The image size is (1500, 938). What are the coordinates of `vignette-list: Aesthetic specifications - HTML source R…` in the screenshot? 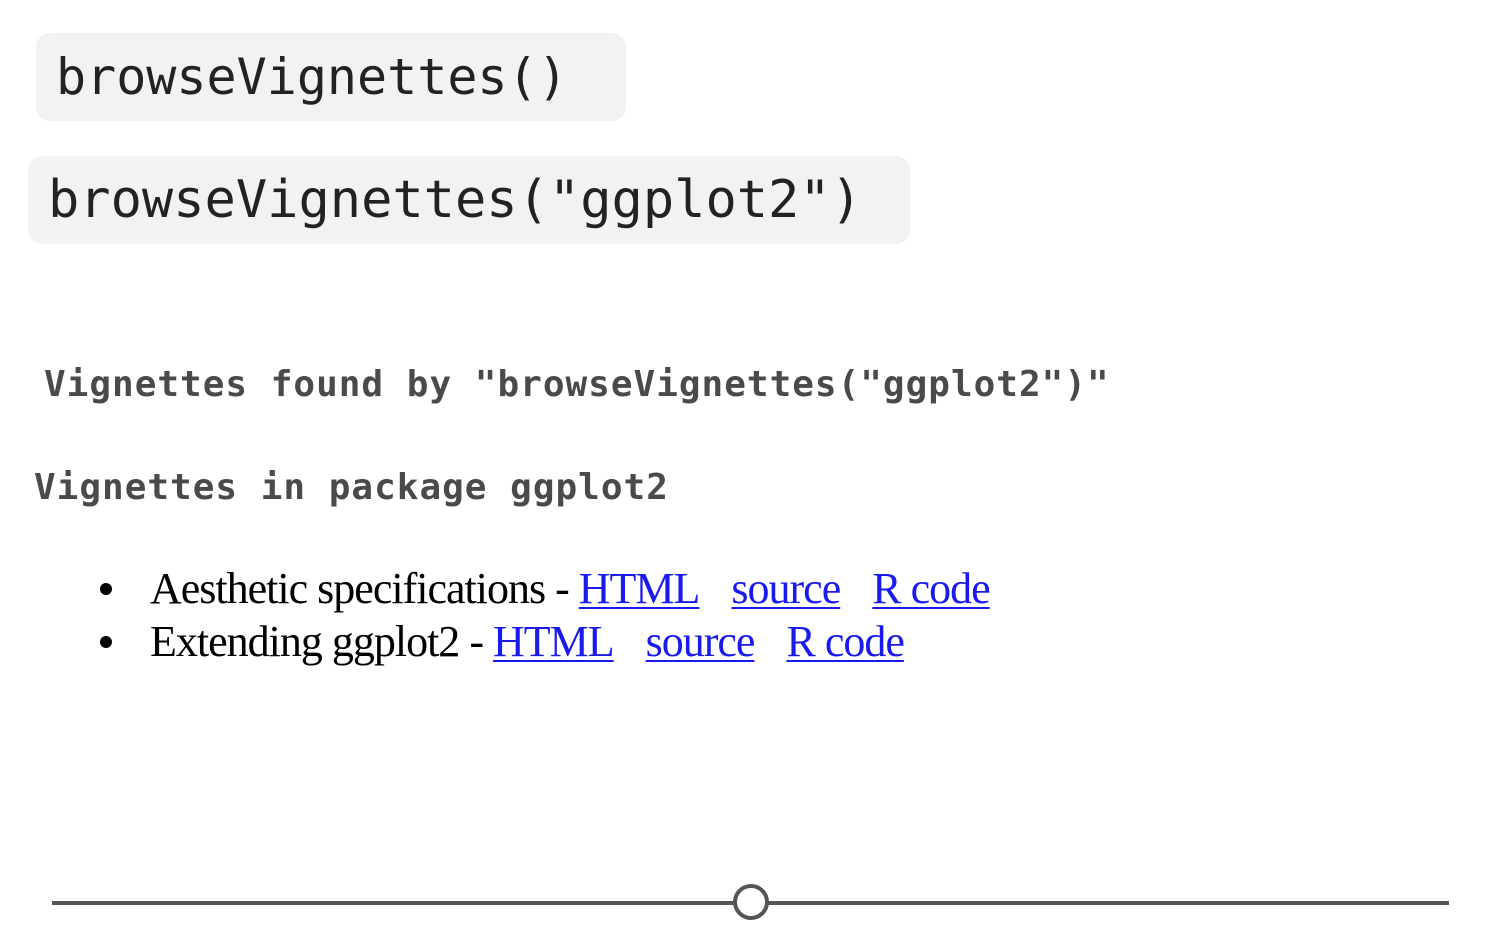 It's located at (545, 615).